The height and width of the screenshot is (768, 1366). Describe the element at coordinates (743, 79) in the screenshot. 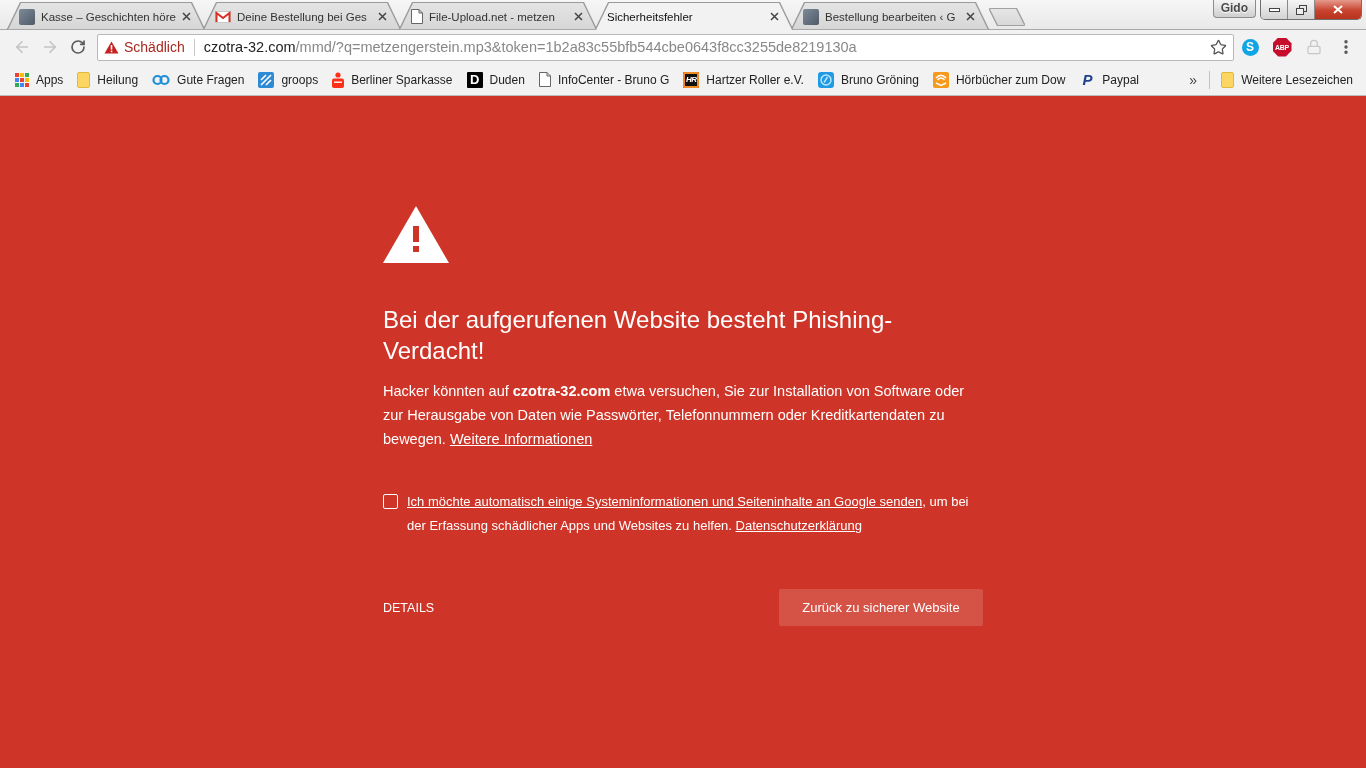

I see `bookmark-link: HR Hartzer Roller e.V.` at that location.